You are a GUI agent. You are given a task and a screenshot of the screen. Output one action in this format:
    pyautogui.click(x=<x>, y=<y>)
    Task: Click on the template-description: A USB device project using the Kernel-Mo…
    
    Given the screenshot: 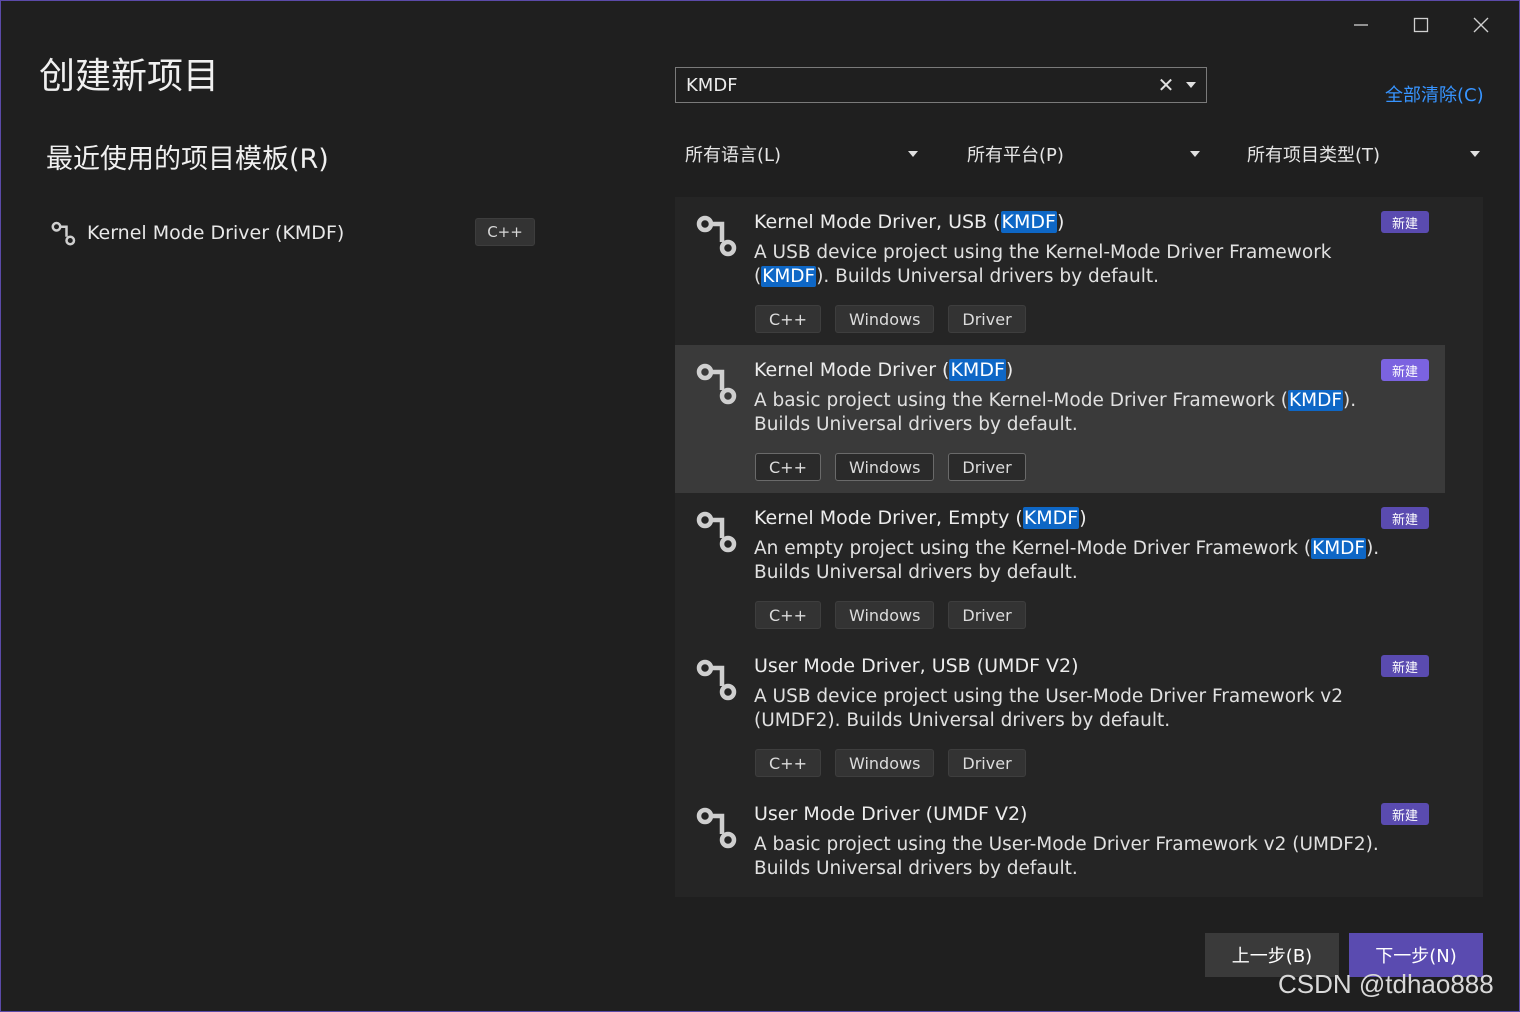 What is the action you would take?
    pyautogui.click(x=1043, y=264)
    